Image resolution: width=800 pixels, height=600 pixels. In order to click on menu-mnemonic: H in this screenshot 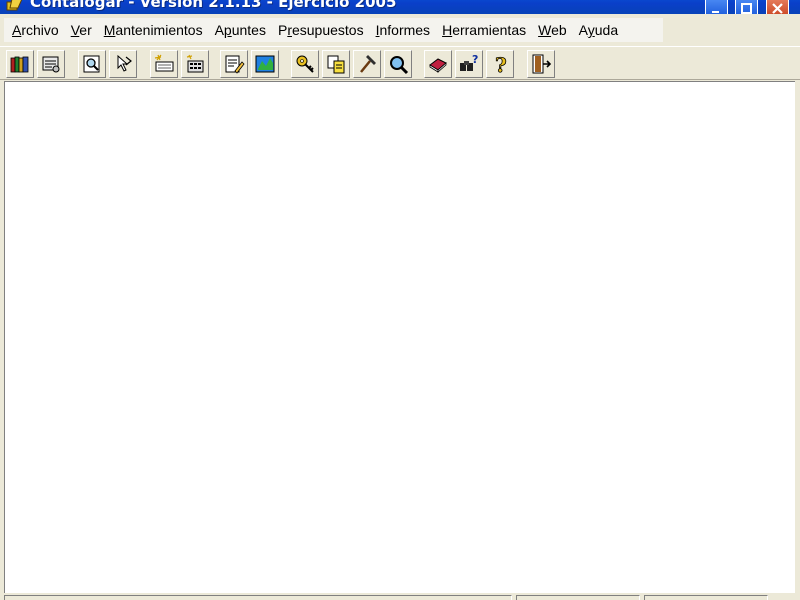, I will do `click(447, 30)`.